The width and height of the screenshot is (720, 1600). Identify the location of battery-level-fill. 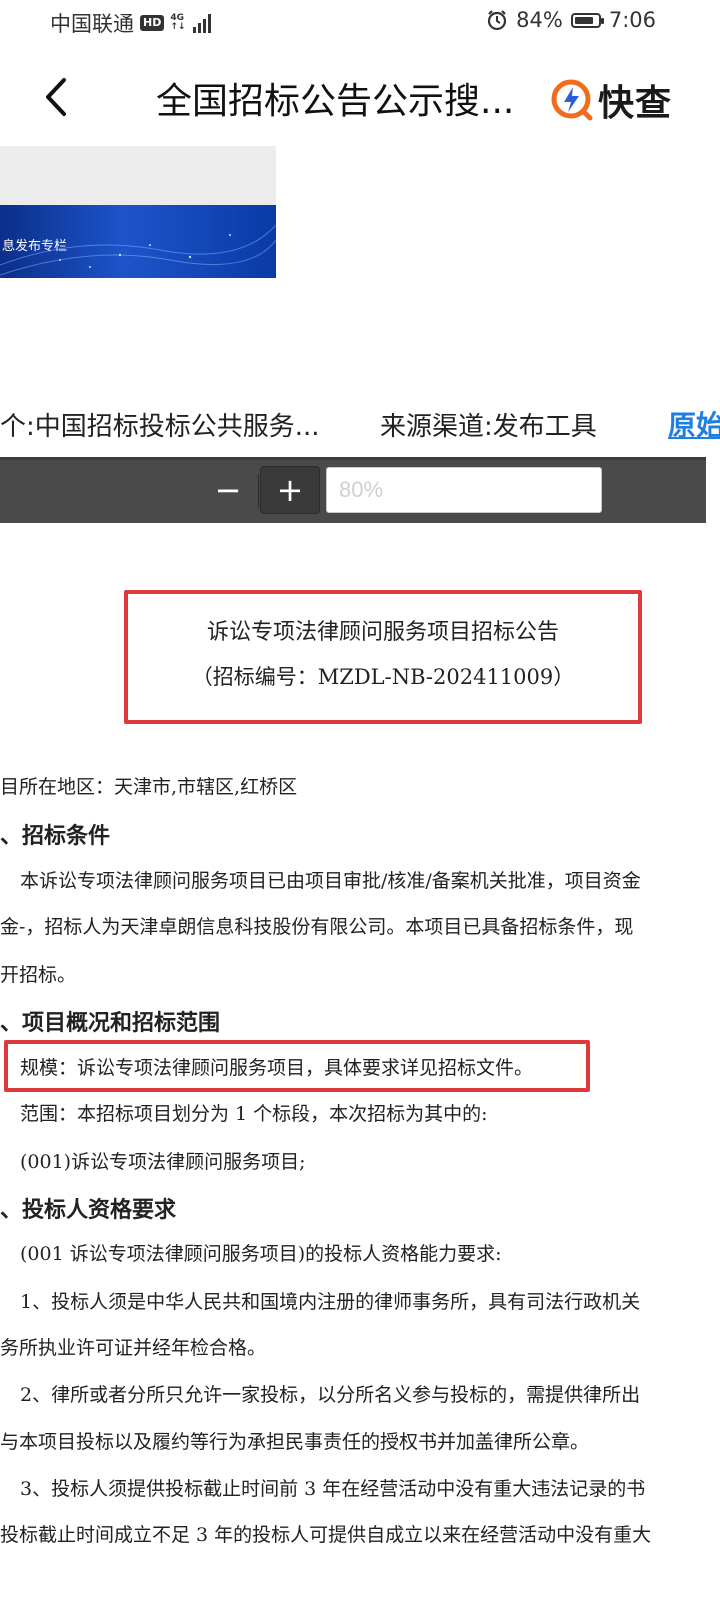
(583, 20).